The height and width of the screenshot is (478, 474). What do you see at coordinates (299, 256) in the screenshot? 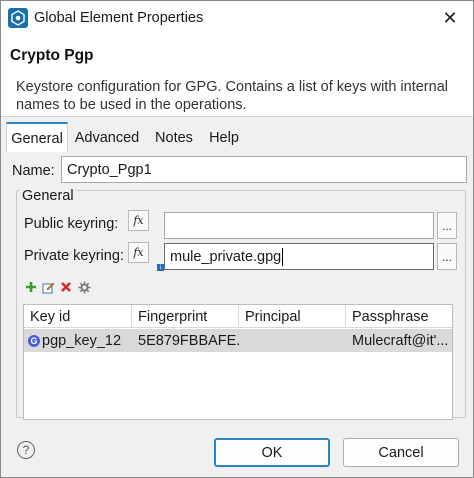
I see `private-keyring-field: mule_private.gpg` at bounding box center [299, 256].